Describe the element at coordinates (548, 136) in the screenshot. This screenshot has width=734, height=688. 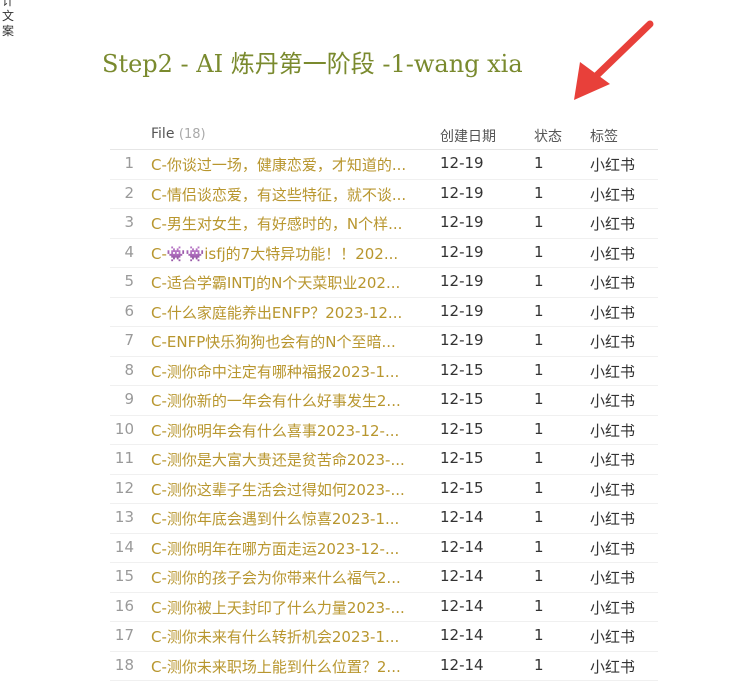
I see `header-status: 状态` at that location.